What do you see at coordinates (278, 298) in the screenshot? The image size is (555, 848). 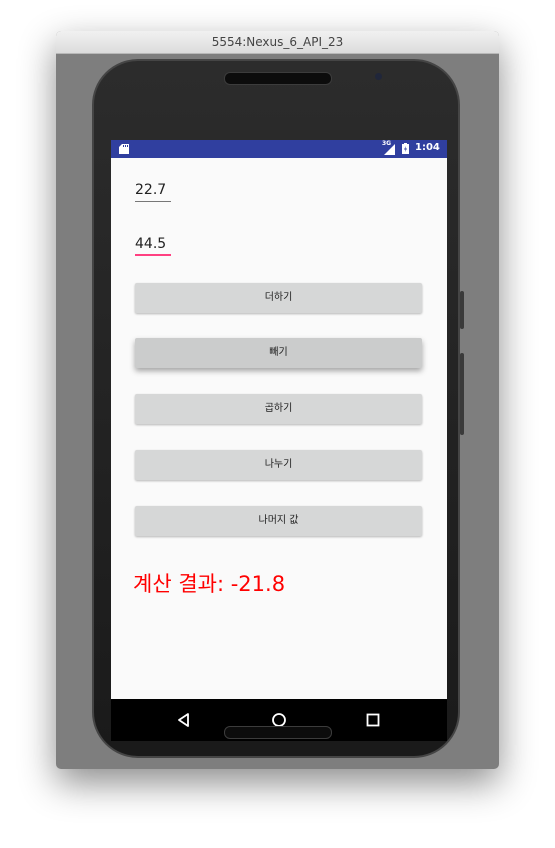 I see `add-button: 더하기` at bounding box center [278, 298].